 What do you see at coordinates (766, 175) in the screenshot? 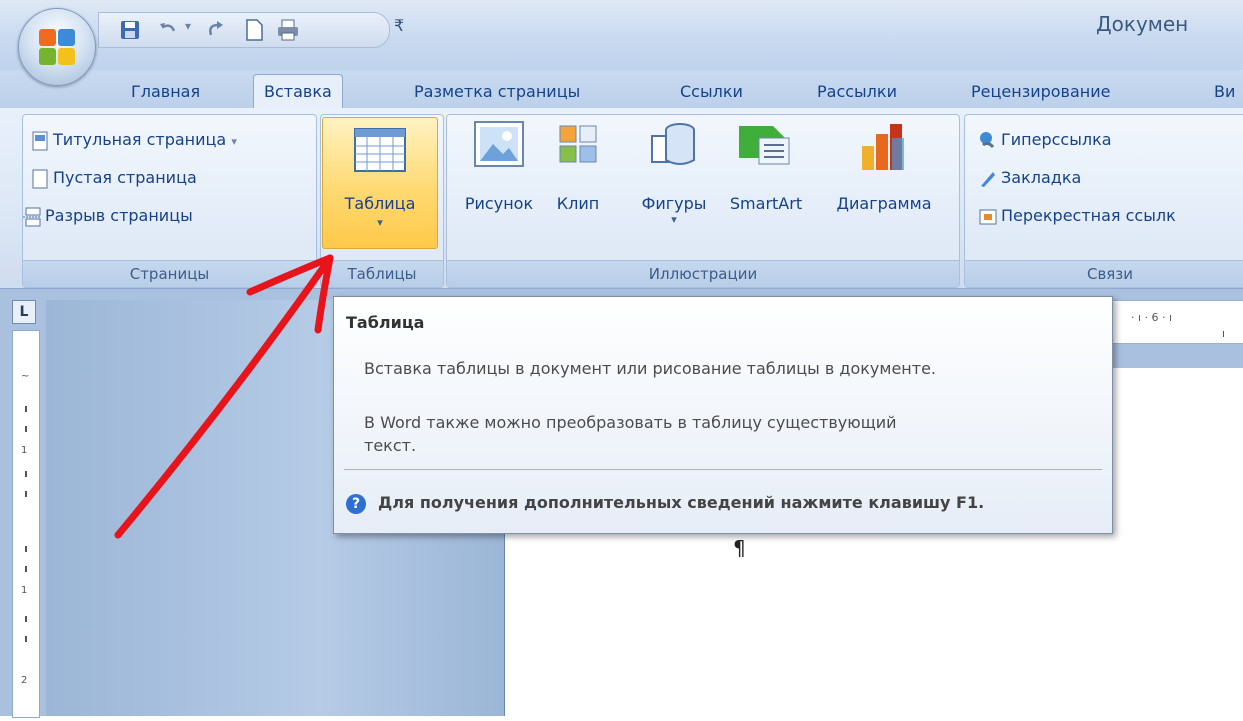
I see `smartart-button: SmartArt` at bounding box center [766, 175].